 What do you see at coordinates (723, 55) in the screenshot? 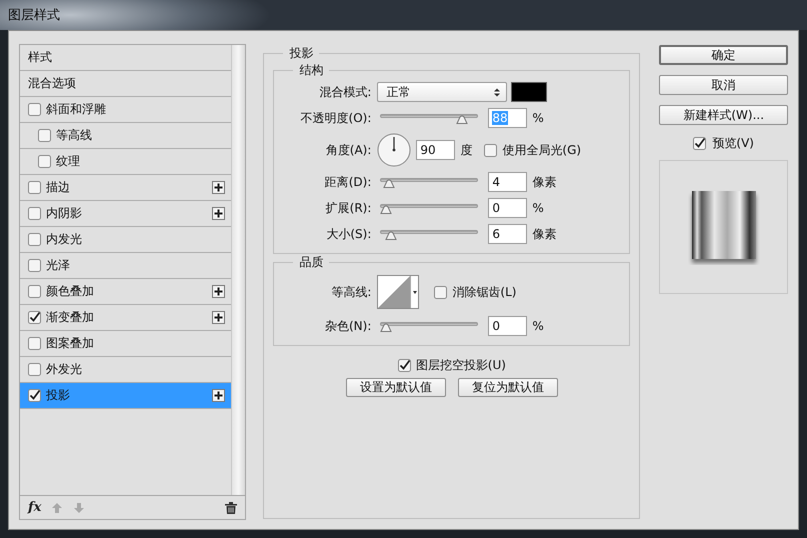
I see `dialog-button: 确定` at bounding box center [723, 55].